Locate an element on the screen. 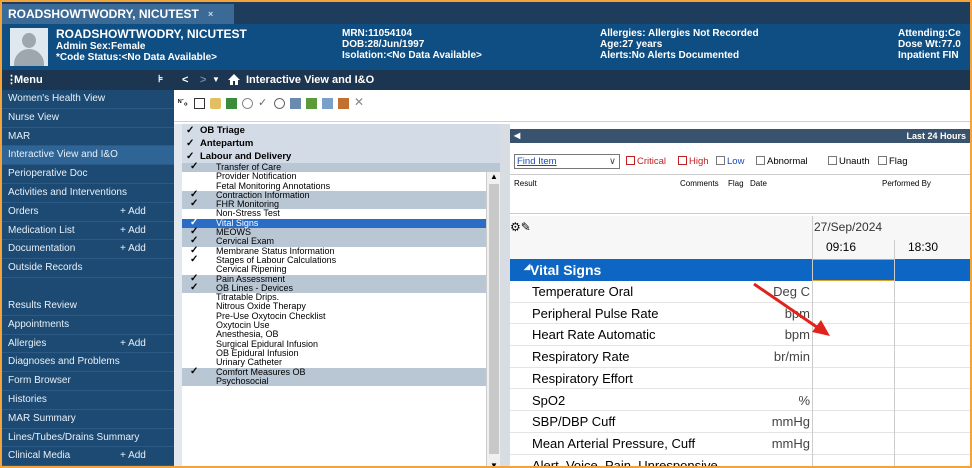 The height and width of the screenshot is (468, 972). vital-sign-row: Temperature Oral Deg C is located at coordinates (740, 292).